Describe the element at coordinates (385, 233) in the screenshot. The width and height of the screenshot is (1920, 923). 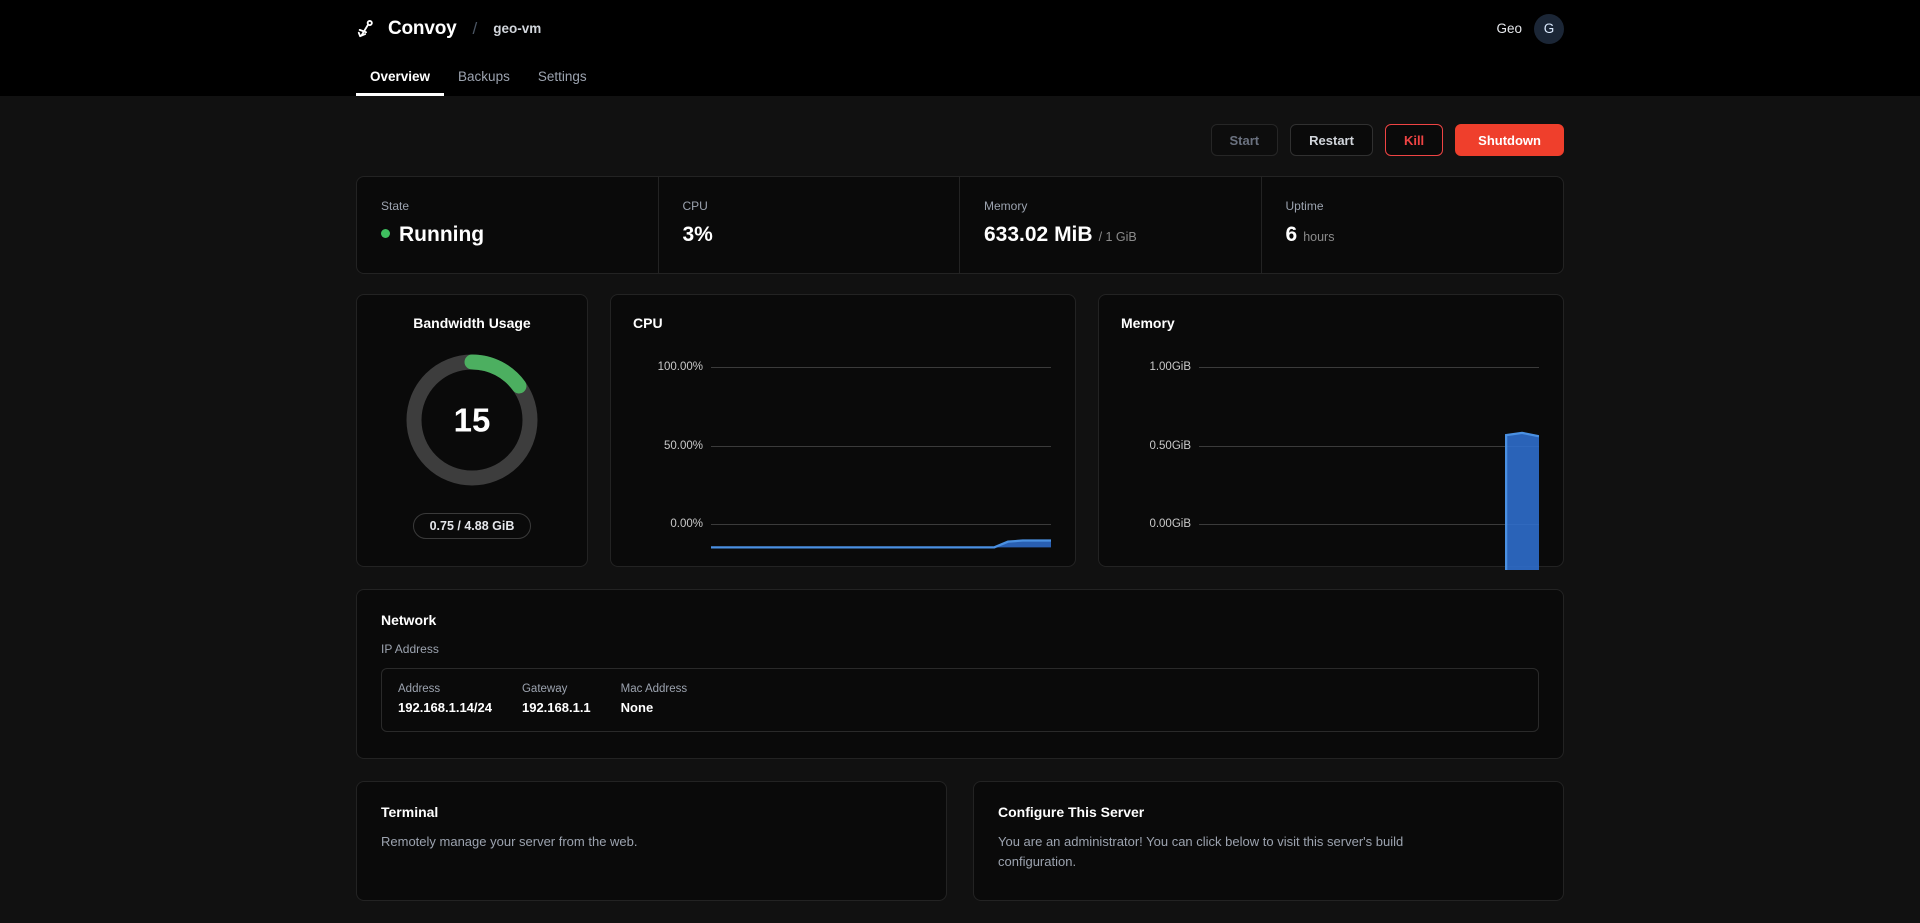
I see `running-status-dot` at that location.